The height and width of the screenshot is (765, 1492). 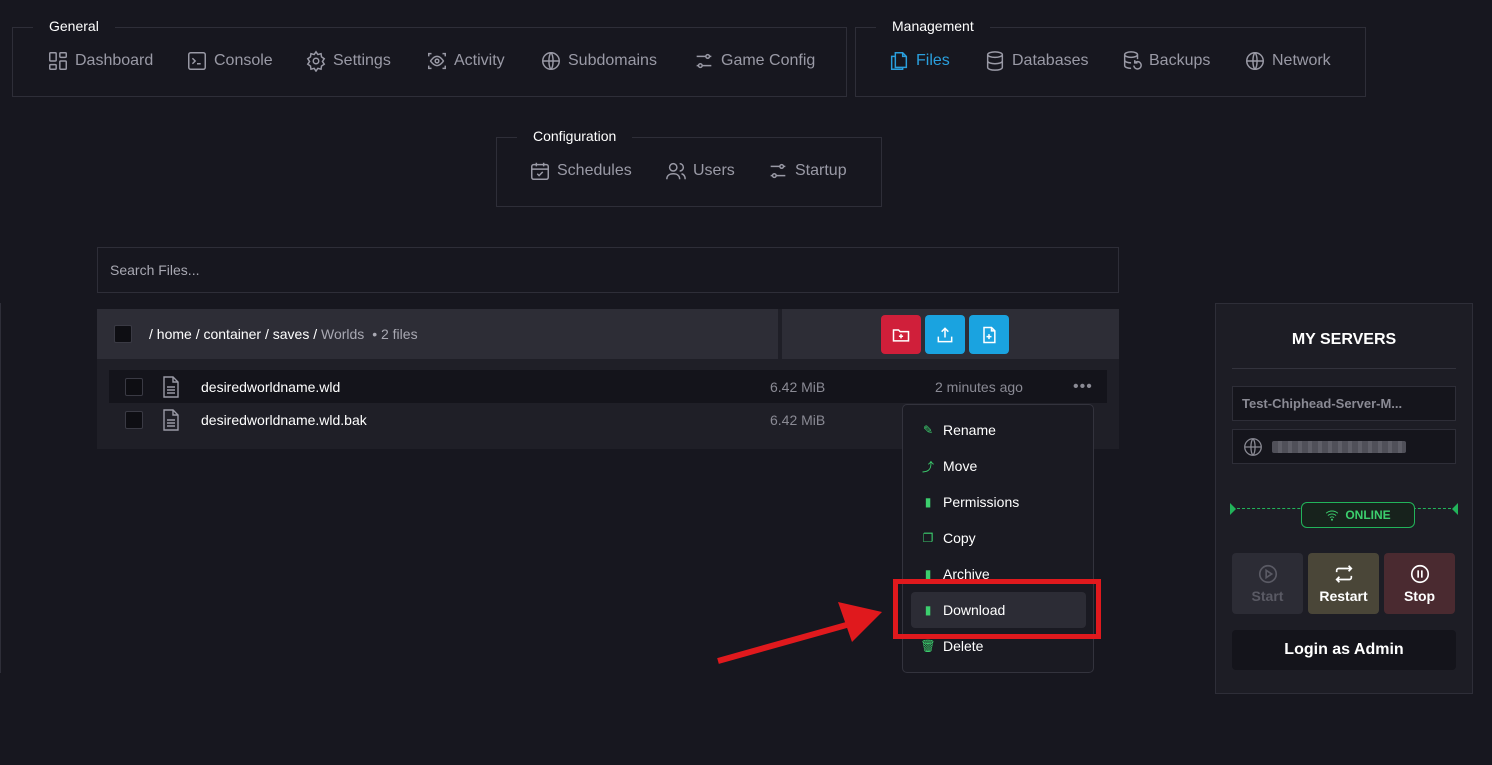 What do you see at coordinates (0, 488) in the screenshot?
I see `page-edge-divider` at bounding box center [0, 488].